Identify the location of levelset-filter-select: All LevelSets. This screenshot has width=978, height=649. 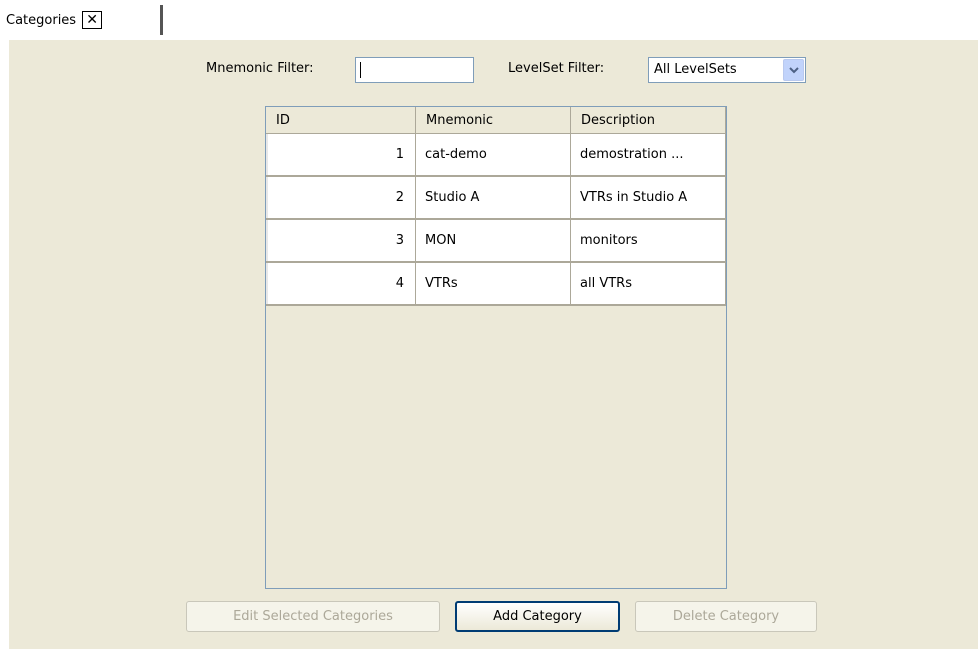
(727, 70).